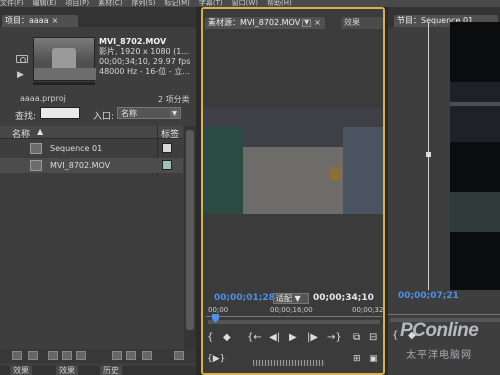 The height and width of the screenshot is (375, 500). Describe the element at coordinates (227, 338) in the screenshot. I see `set-marker-icon: ◆` at that location.